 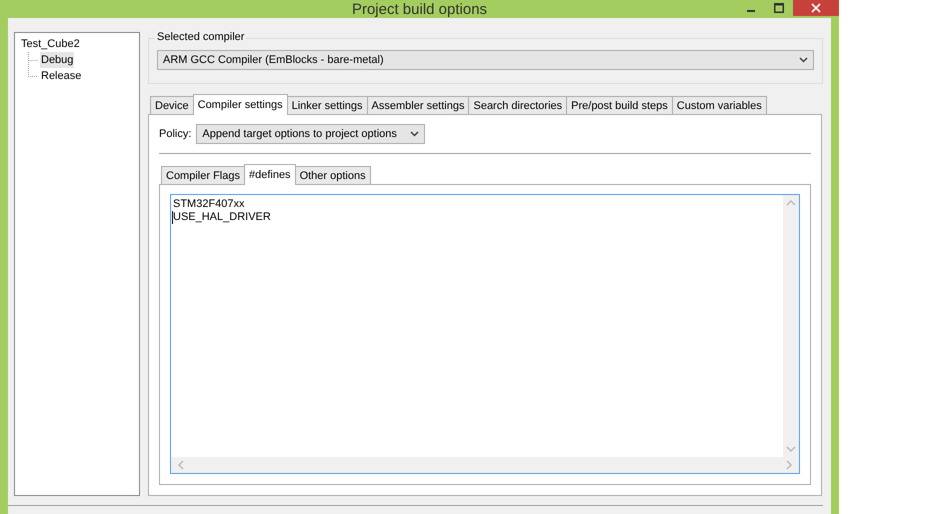 What do you see at coordinates (751, 11) in the screenshot?
I see `minimize-icon` at bounding box center [751, 11].